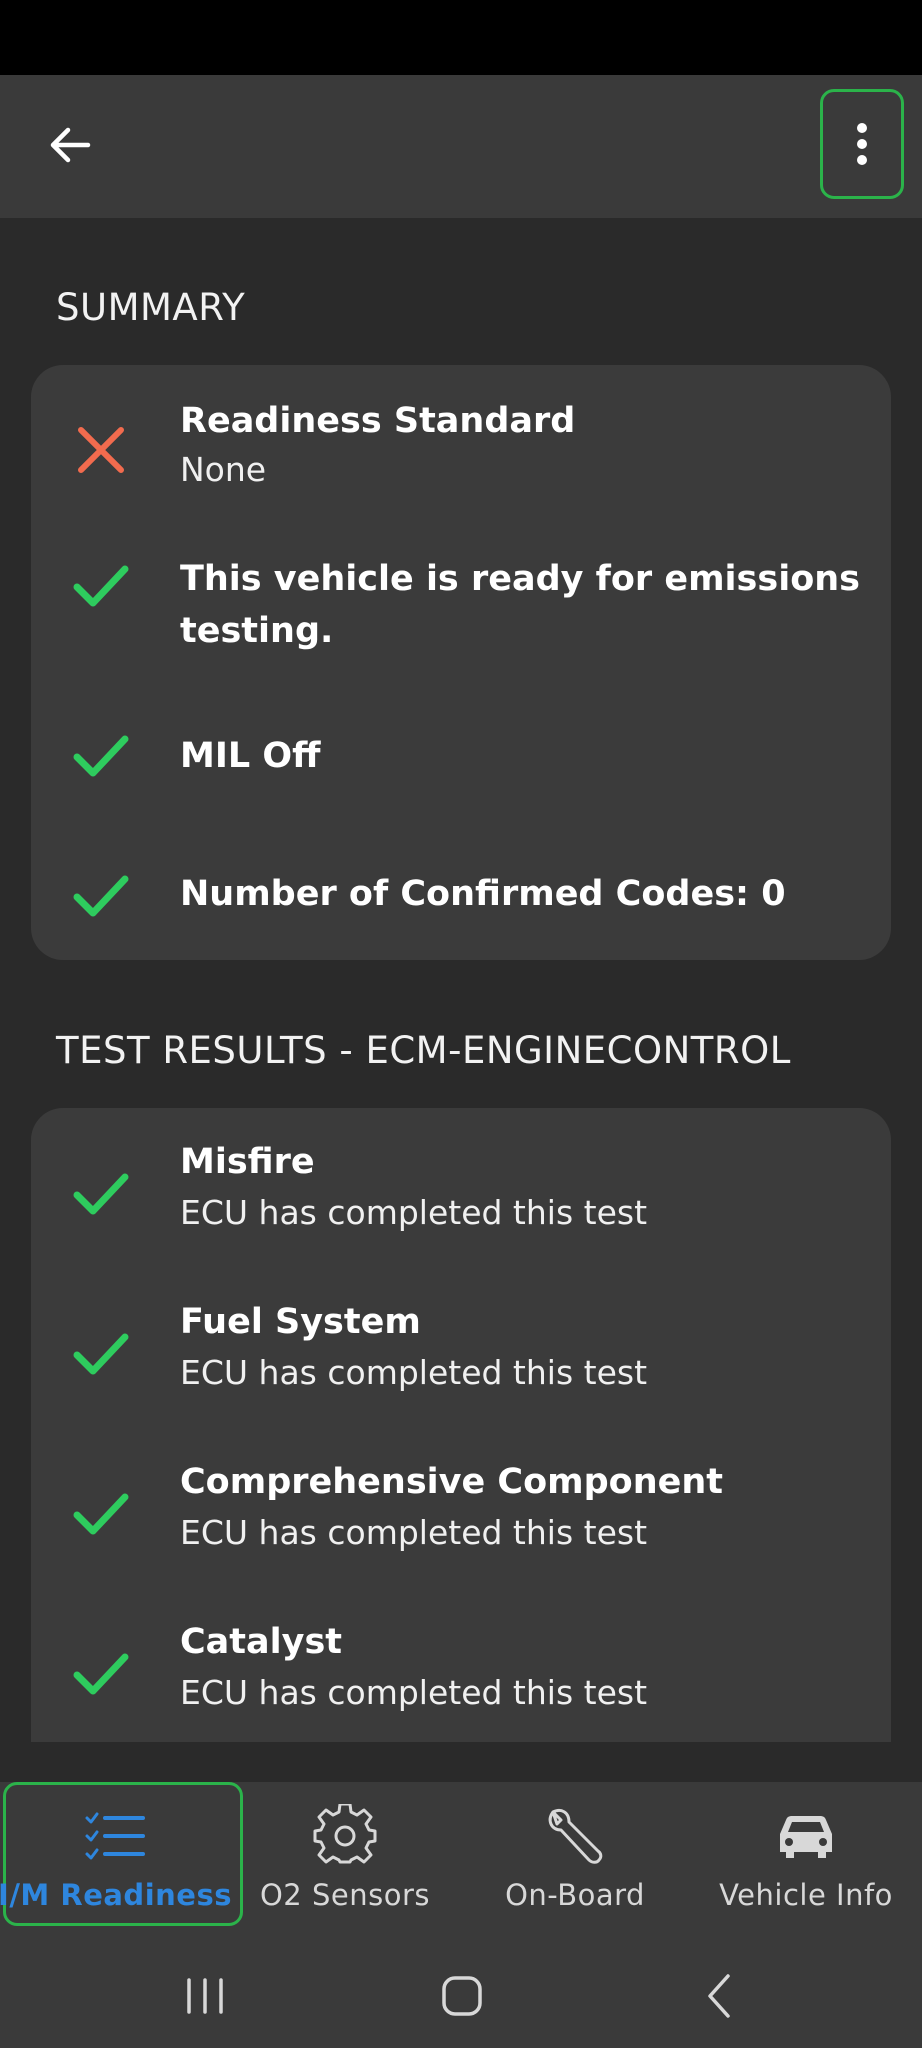  Describe the element at coordinates (806, 1863) in the screenshot. I see `tab-vehicle-info: Vehicle Info` at that location.